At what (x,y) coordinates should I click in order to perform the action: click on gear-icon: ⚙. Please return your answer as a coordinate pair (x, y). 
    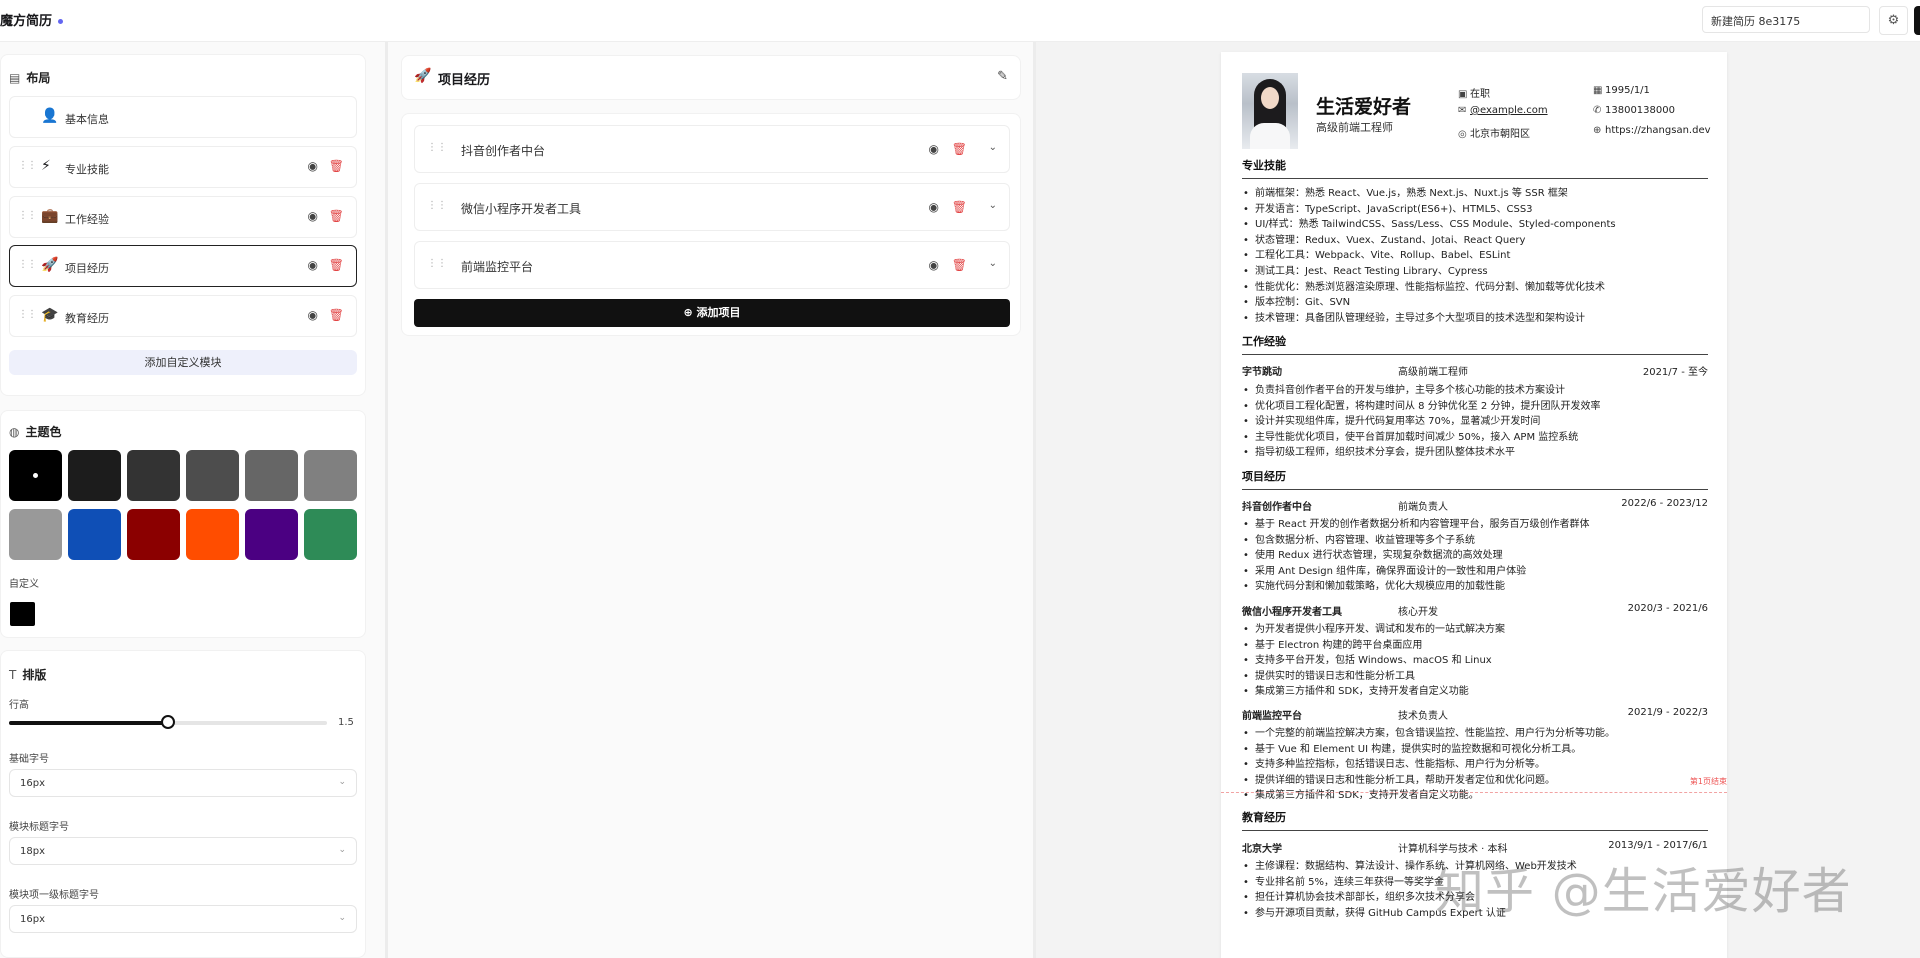
    Looking at the image, I should click on (1893, 20).